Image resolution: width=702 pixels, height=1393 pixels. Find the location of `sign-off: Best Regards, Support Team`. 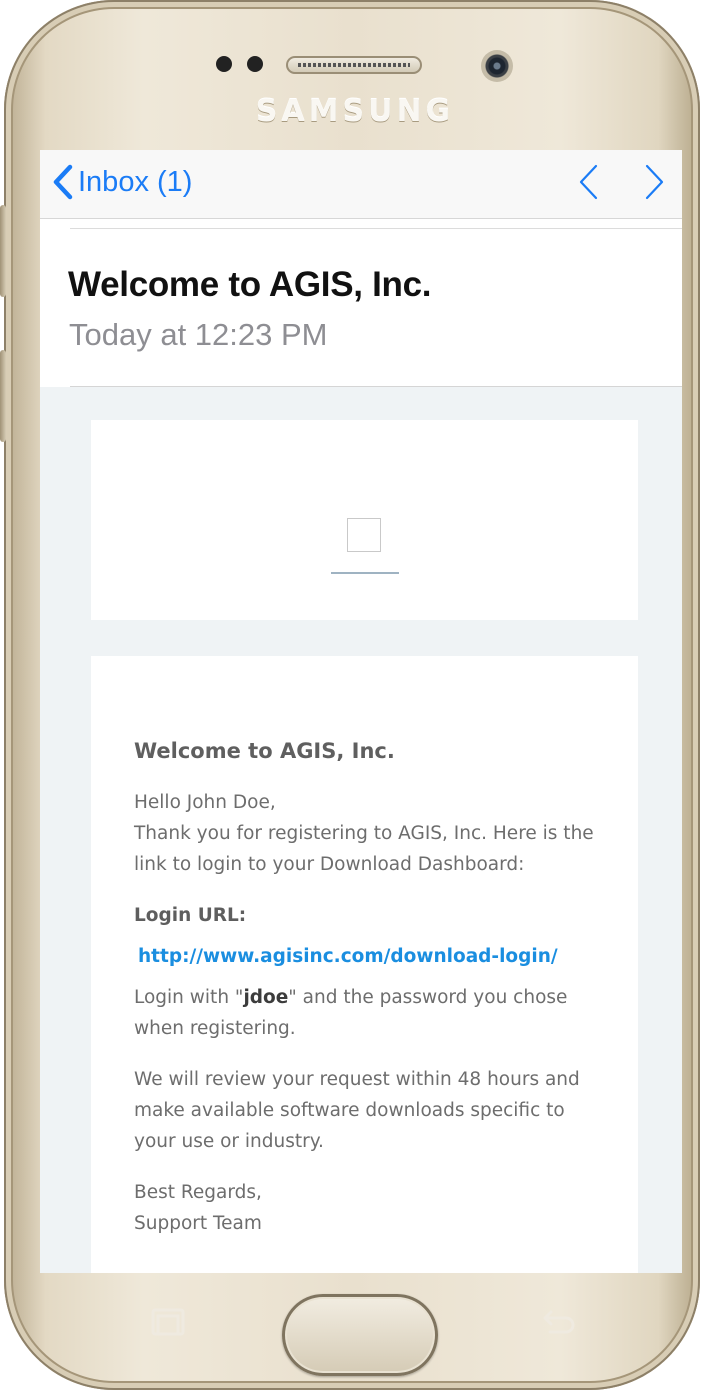

sign-off: Best Regards, Support Team is located at coordinates (369, 1208).